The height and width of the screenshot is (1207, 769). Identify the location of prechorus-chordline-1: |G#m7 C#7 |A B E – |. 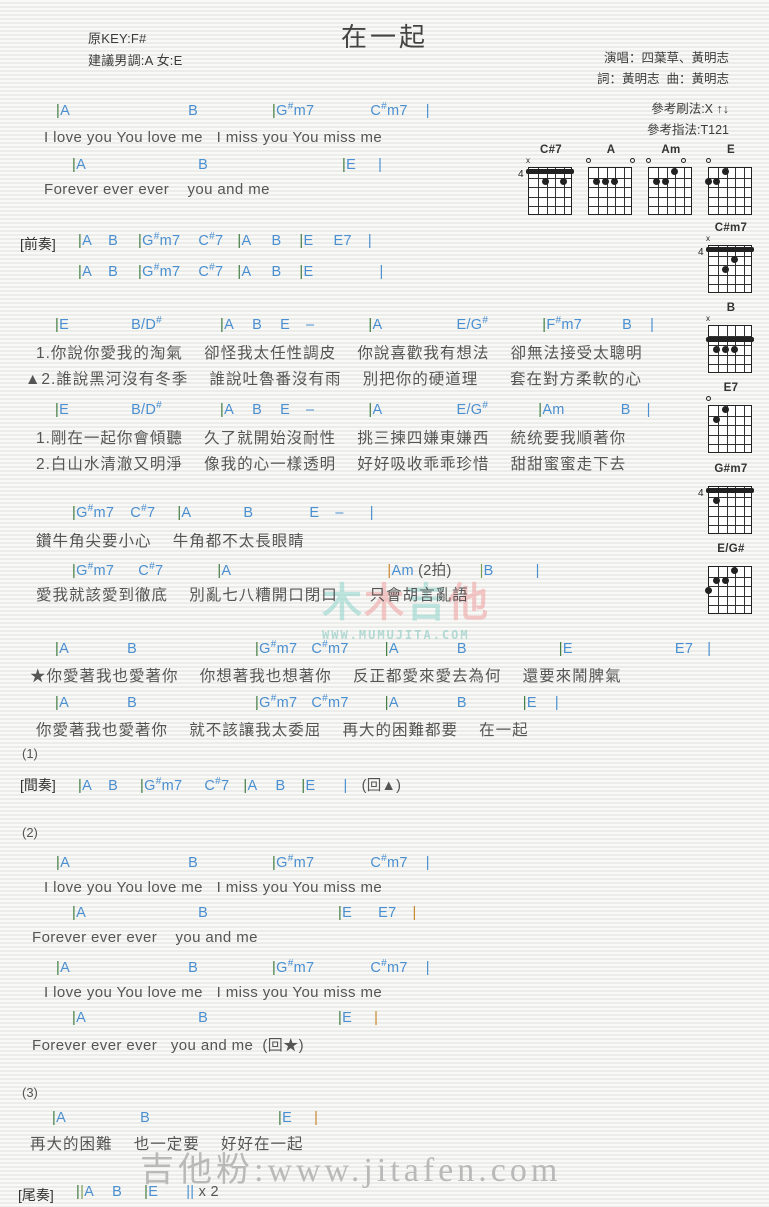
(223, 512).